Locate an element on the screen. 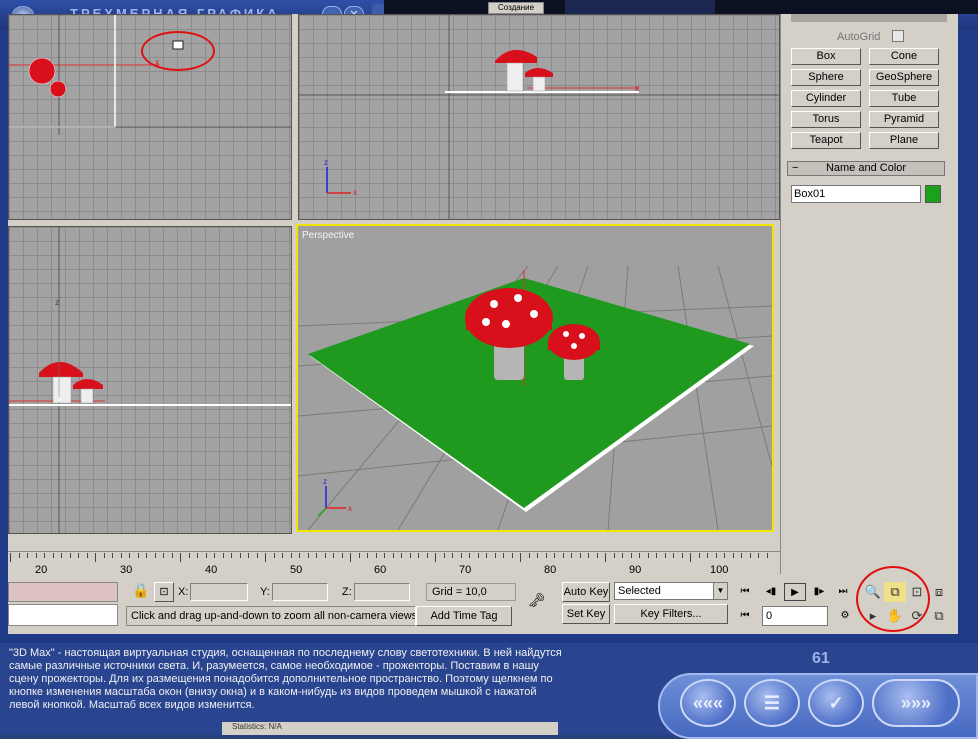 The height and width of the screenshot is (739, 978). lock-icon: 🔒 is located at coordinates (140, 590).